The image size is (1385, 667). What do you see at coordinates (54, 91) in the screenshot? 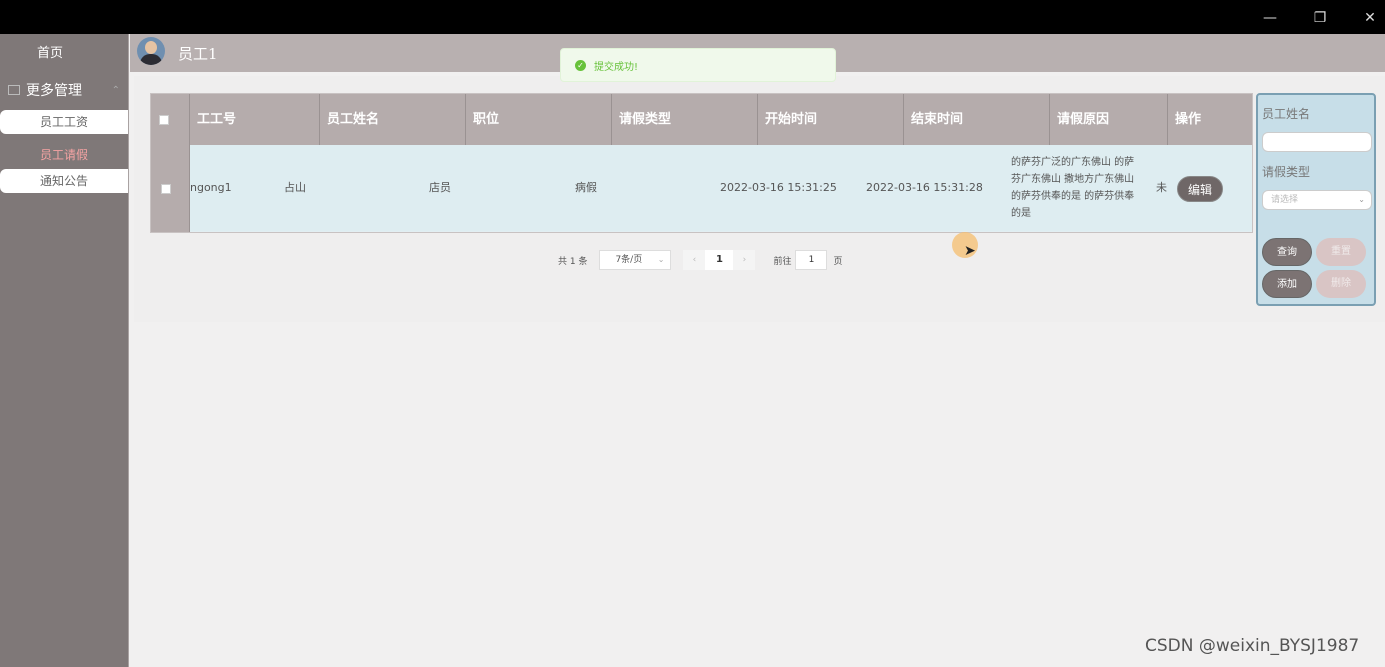
I see `sidebar-group-label: 更多管理` at bounding box center [54, 91].